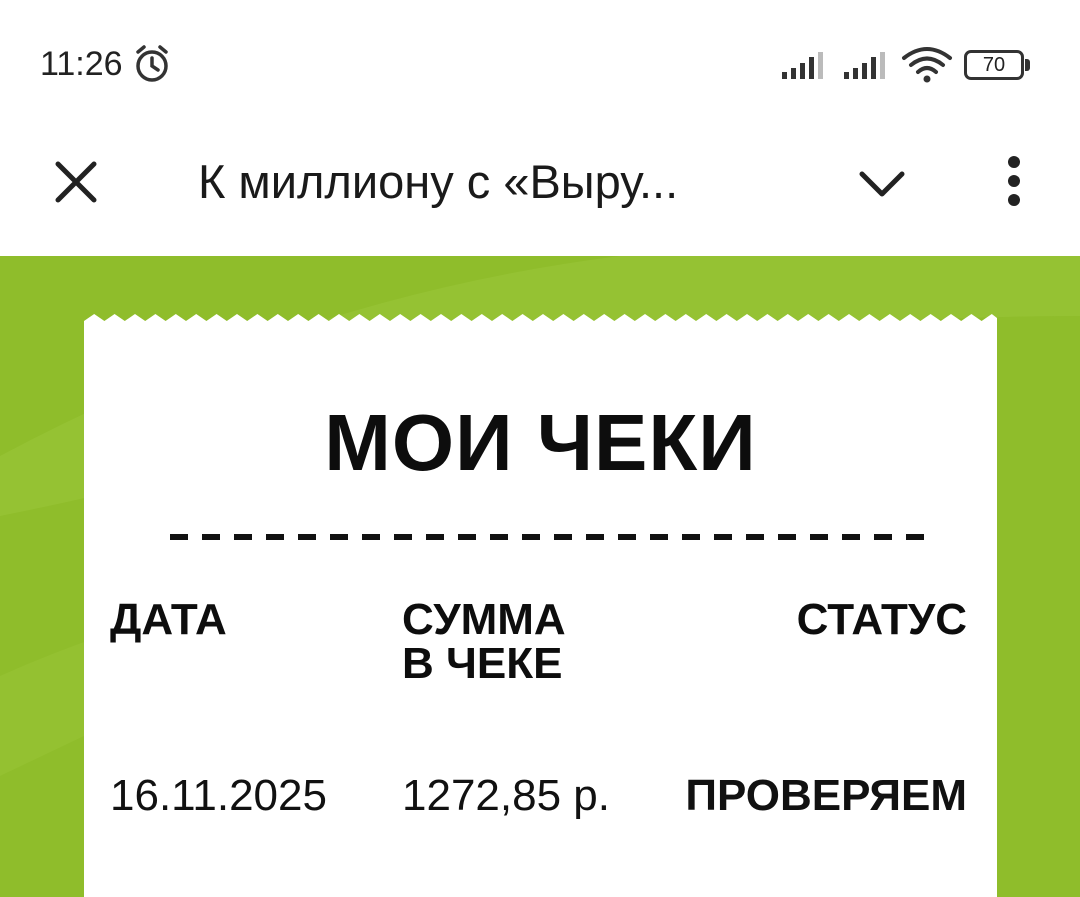 Image resolution: width=1080 pixels, height=897 pixels. Describe the element at coordinates (1027, 65) in the screenshot. I see `battery-tip` at that location.